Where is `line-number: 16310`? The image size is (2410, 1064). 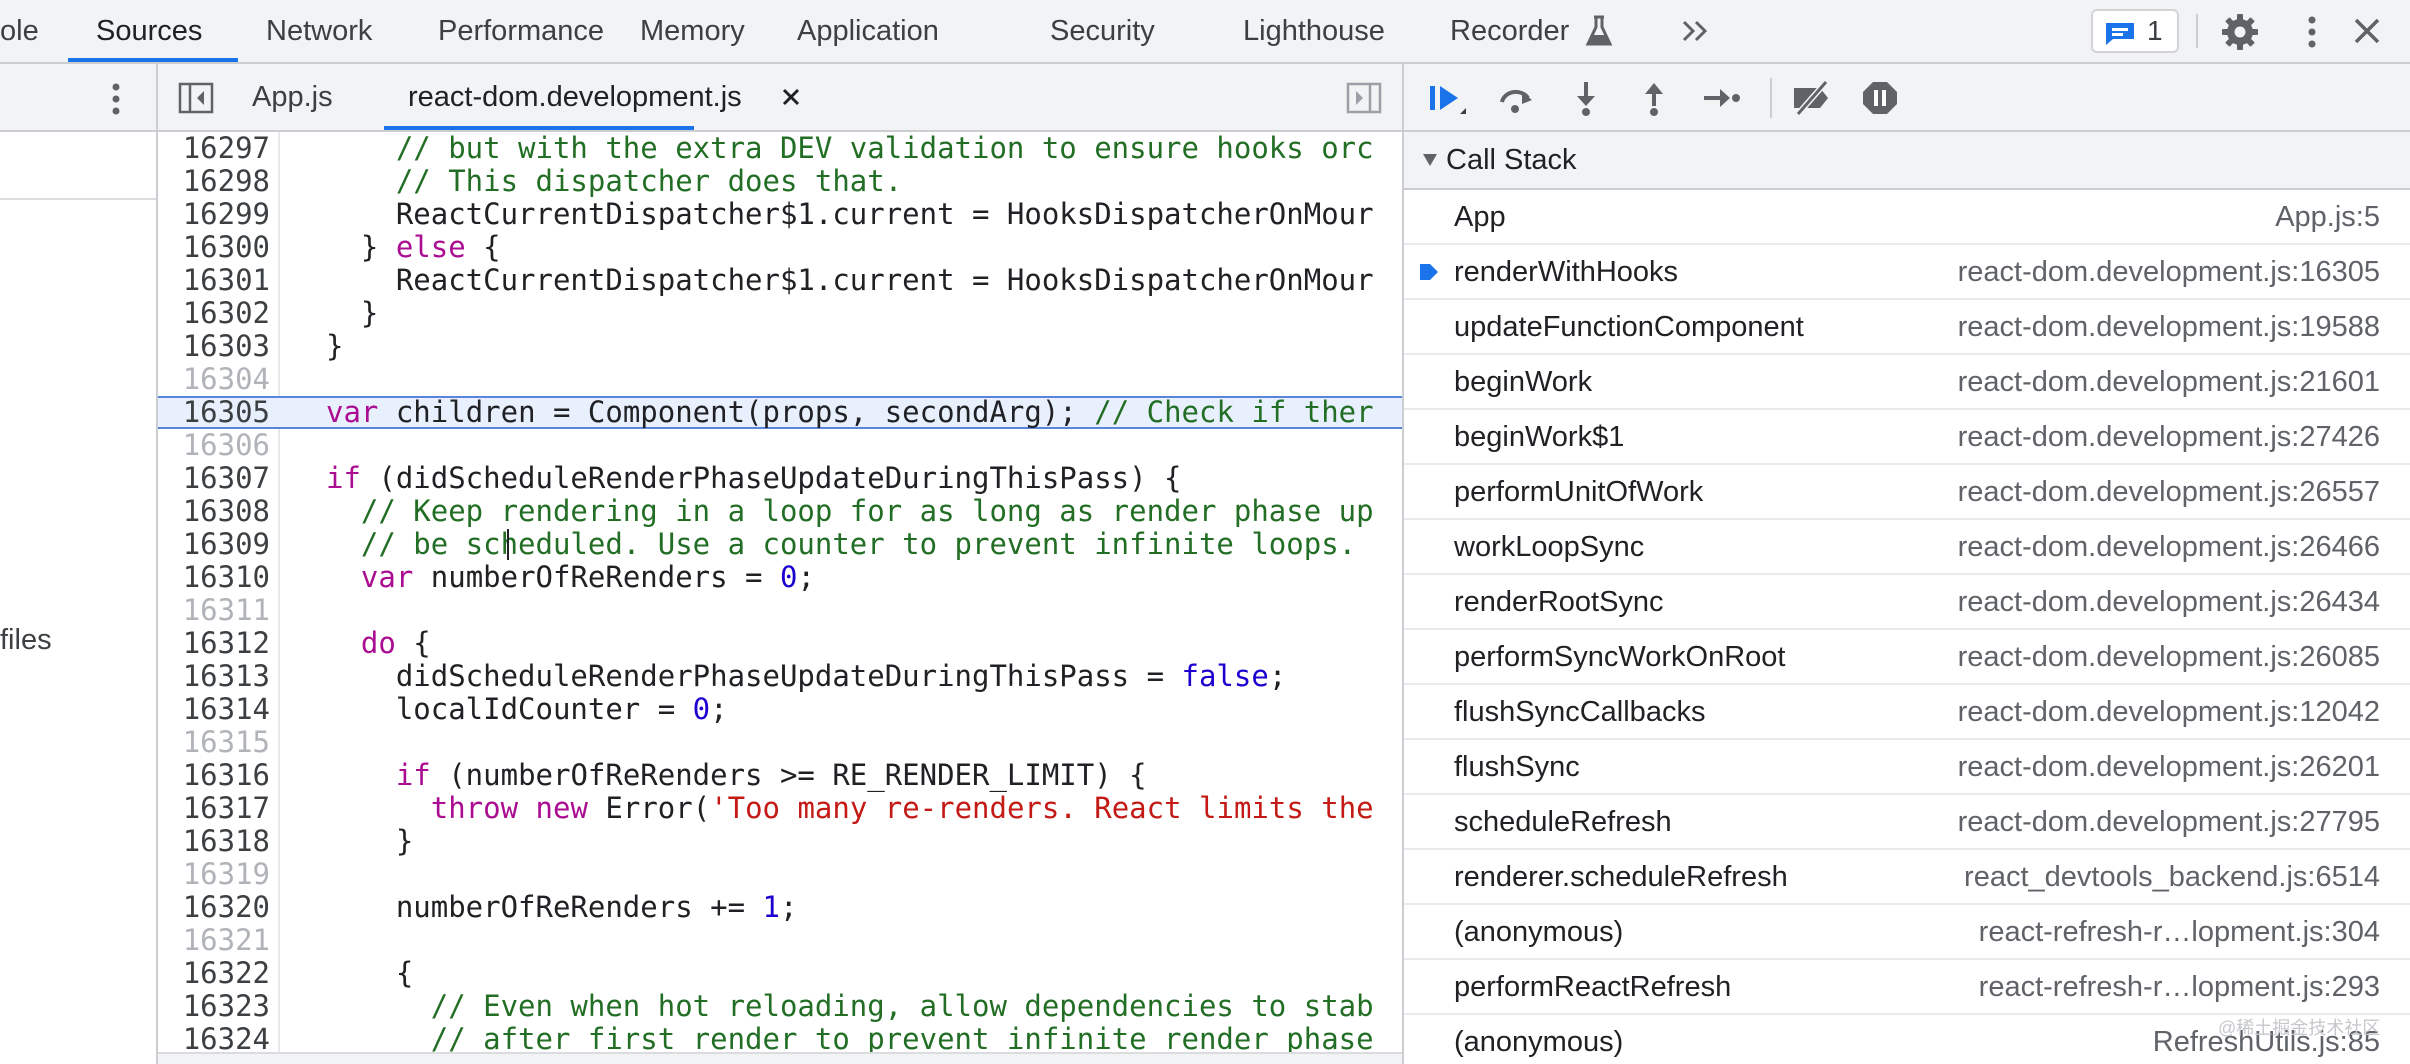 line-number: 16310 is located at coordinates (214, 577).